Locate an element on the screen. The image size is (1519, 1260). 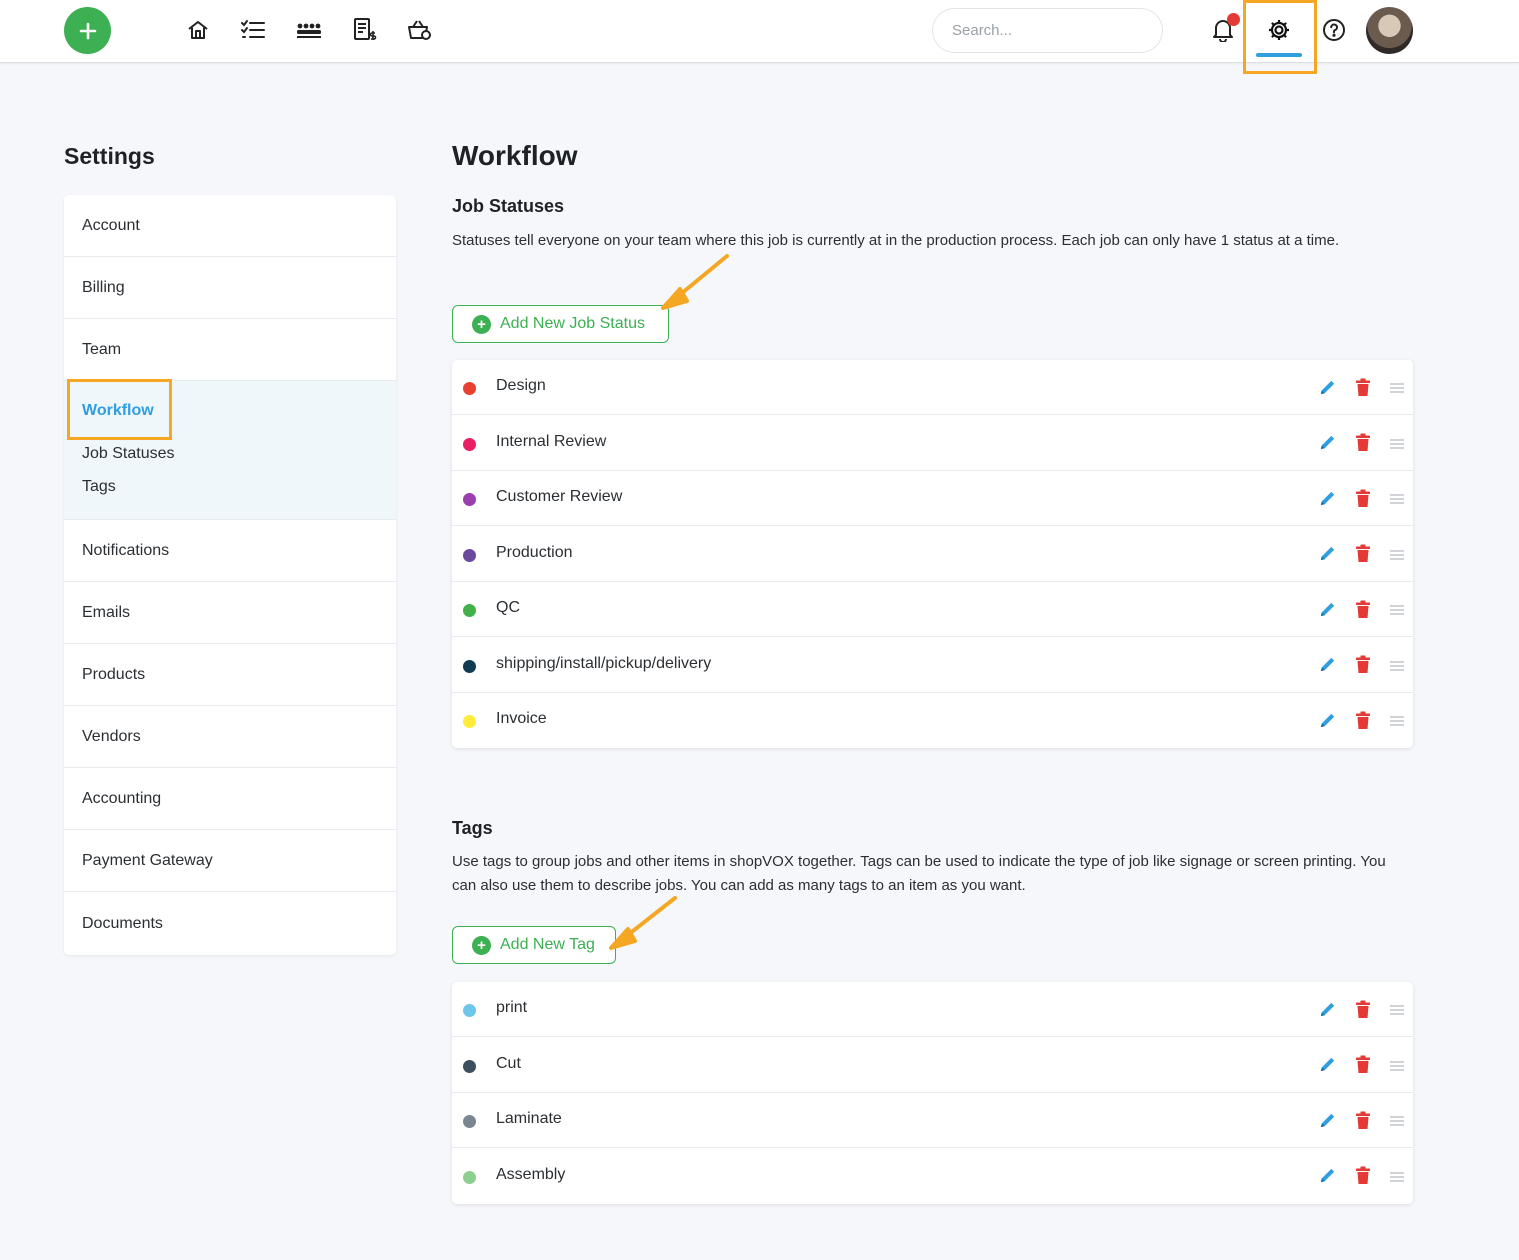
sidebar-item-account: Account is located at coordinates (230, 226).